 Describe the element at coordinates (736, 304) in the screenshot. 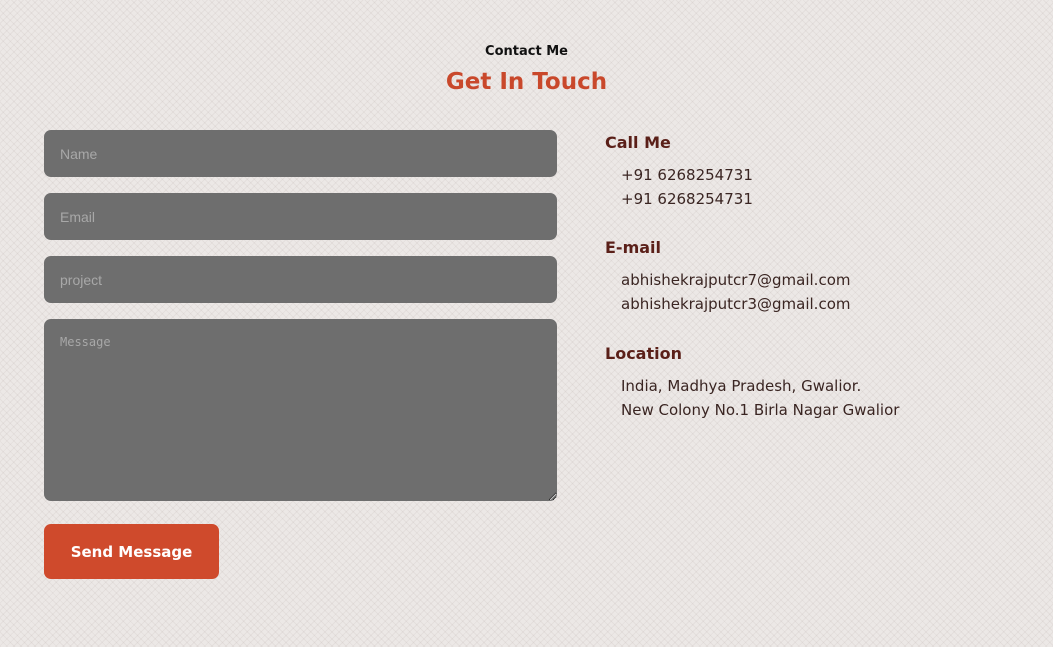

I see `email-address: abhishekrajputcr3@gmail.com` at that location.